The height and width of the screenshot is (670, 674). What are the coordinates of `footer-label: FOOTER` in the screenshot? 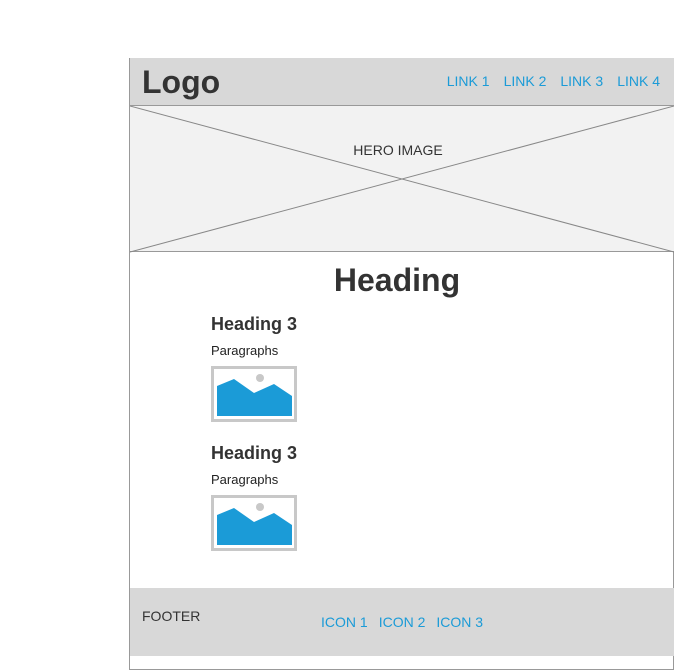 It's located at (171, 616).